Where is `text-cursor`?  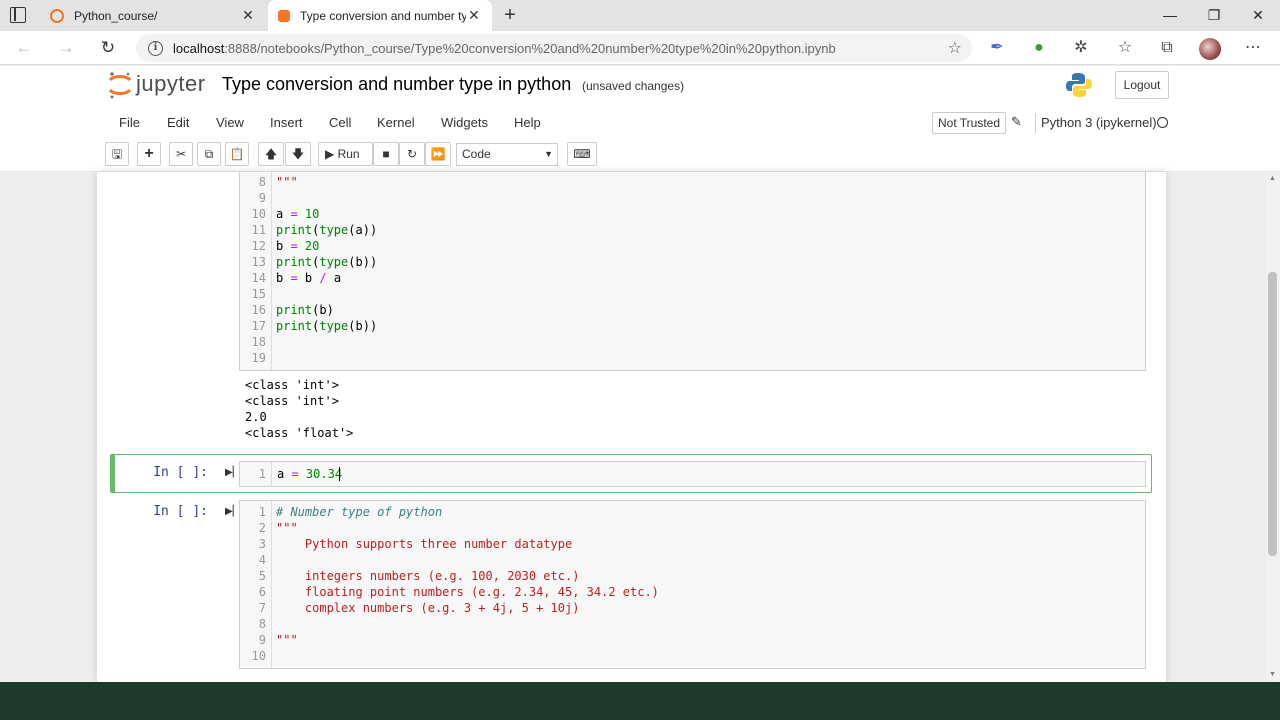
text-cursor is located at coordinates (339, 474).